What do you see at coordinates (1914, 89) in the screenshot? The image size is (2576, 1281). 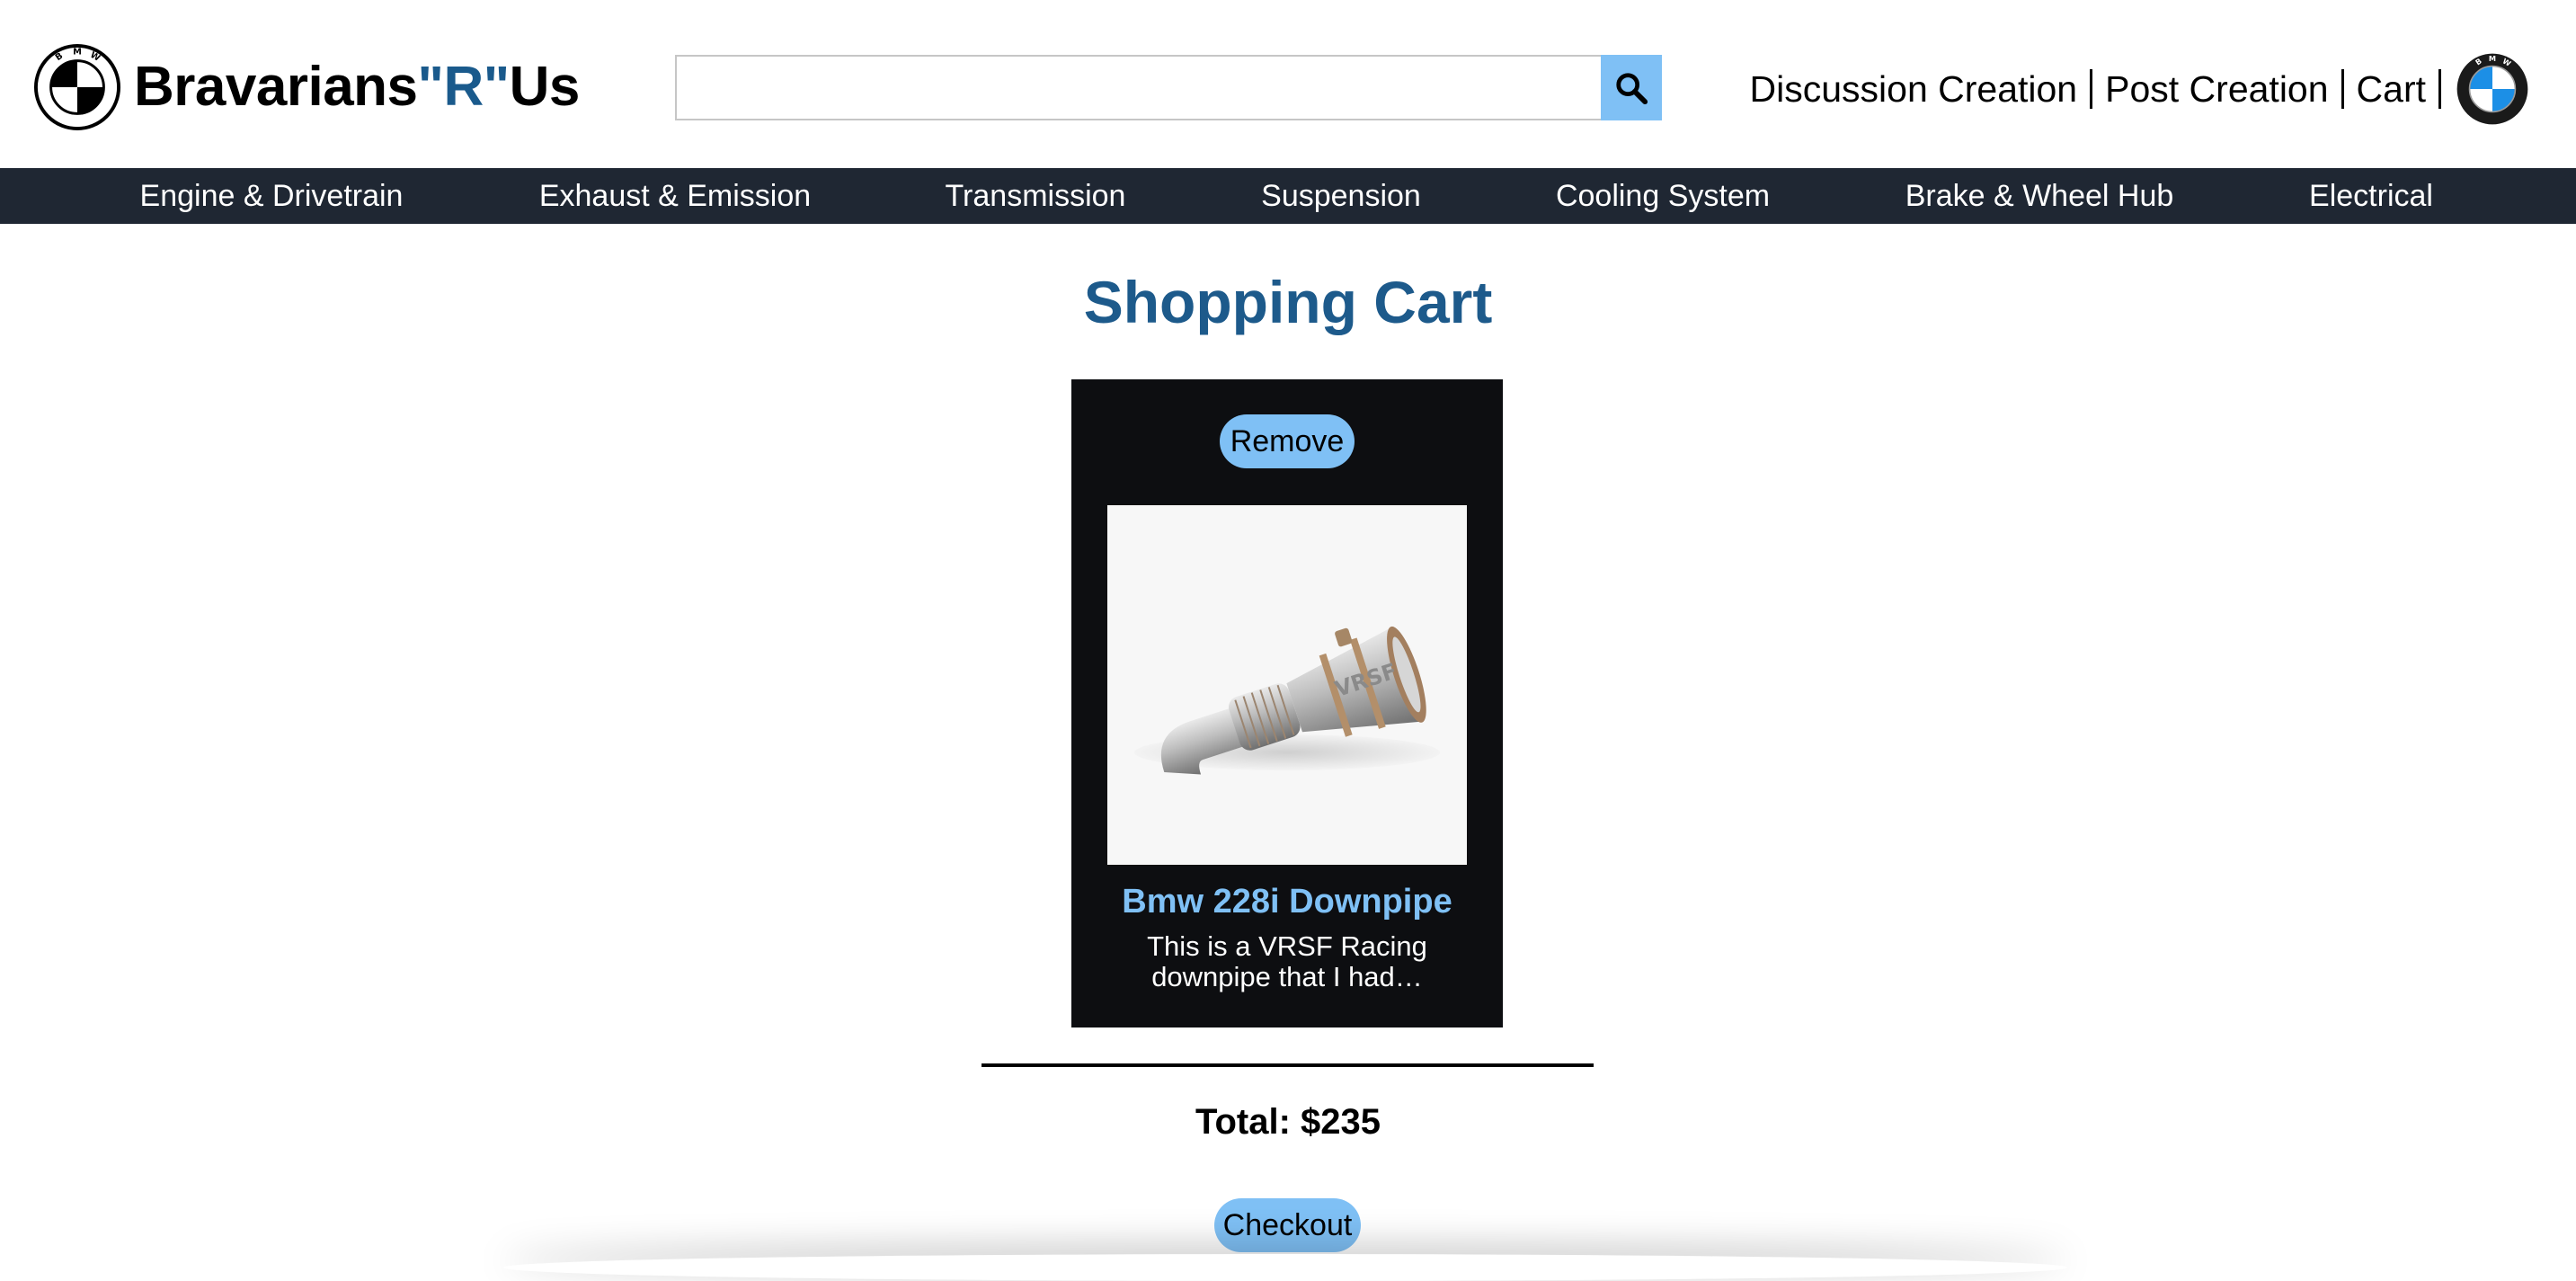 I see `discussion-creation-link: Discussion Creation` at bounding box center [1914, 89].